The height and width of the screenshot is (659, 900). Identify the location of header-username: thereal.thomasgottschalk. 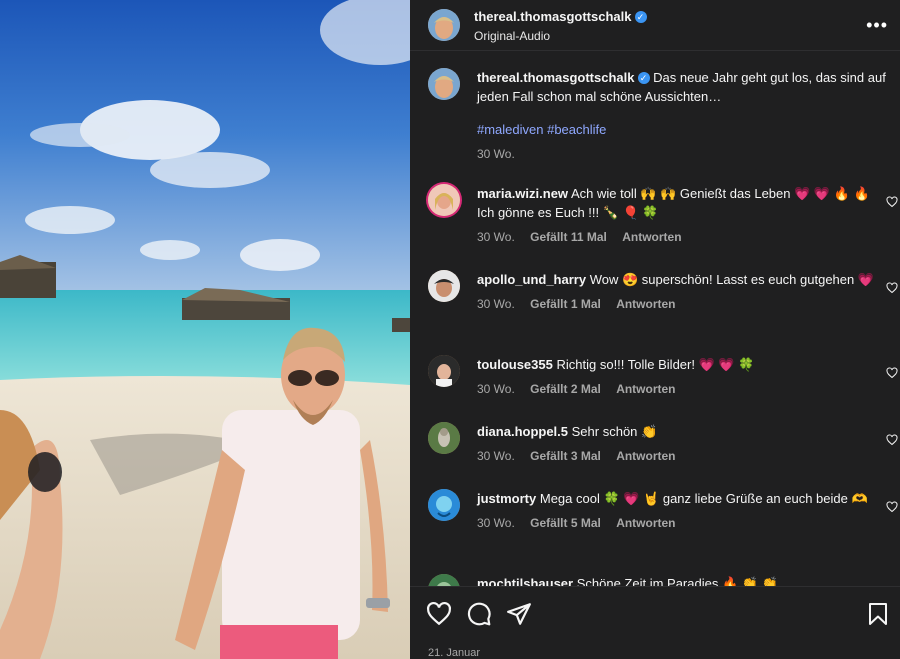
(553, 16).